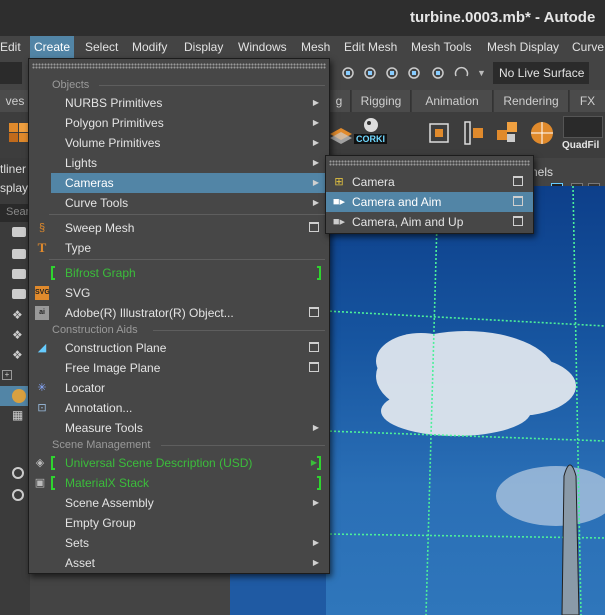 The width and height of the screenshot is (605, 615). Describe the element at coordinates (541, 73) in the screenshot. I see `live-surface-field: No Live Surface` at that location.